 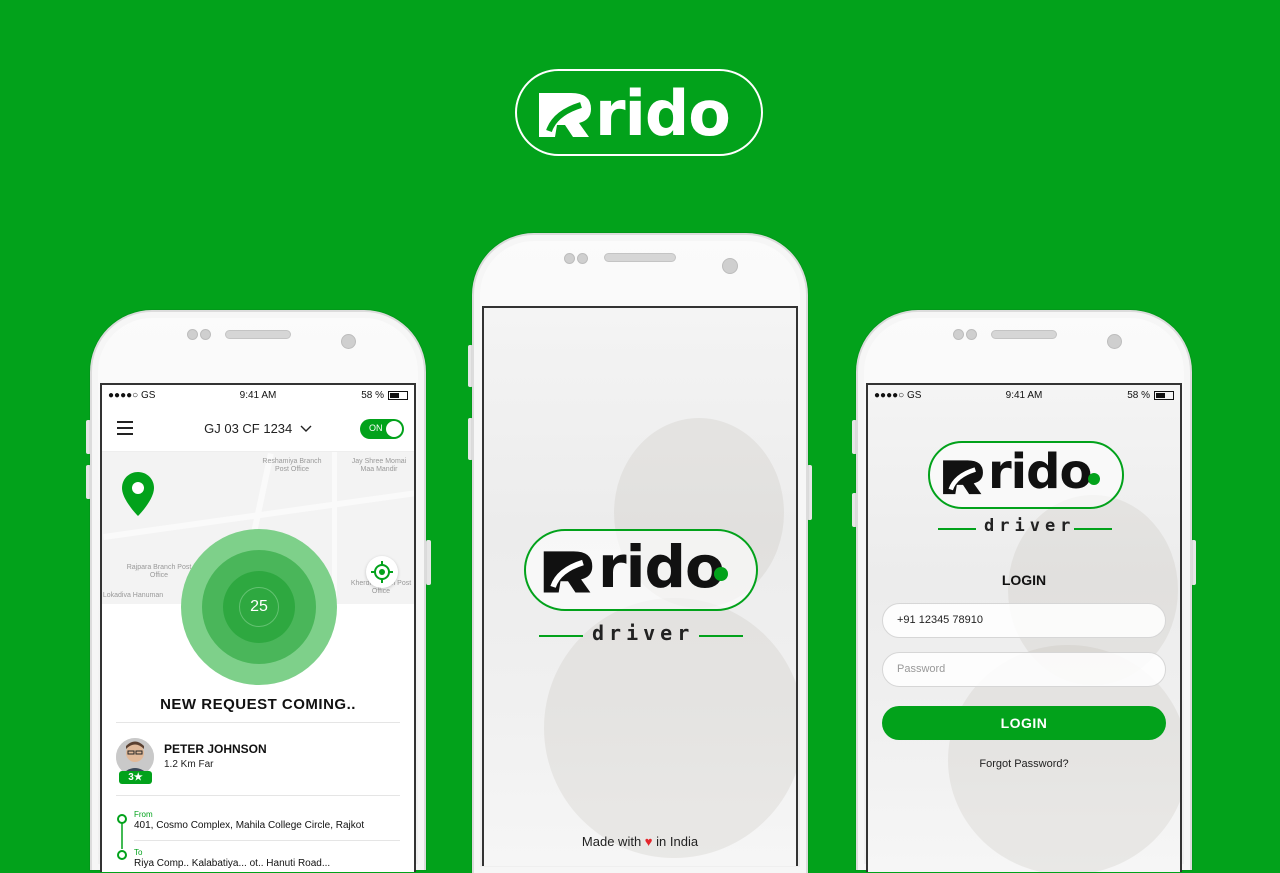 I want to click on countdown-timer: 25, so click(x=259, y=607).